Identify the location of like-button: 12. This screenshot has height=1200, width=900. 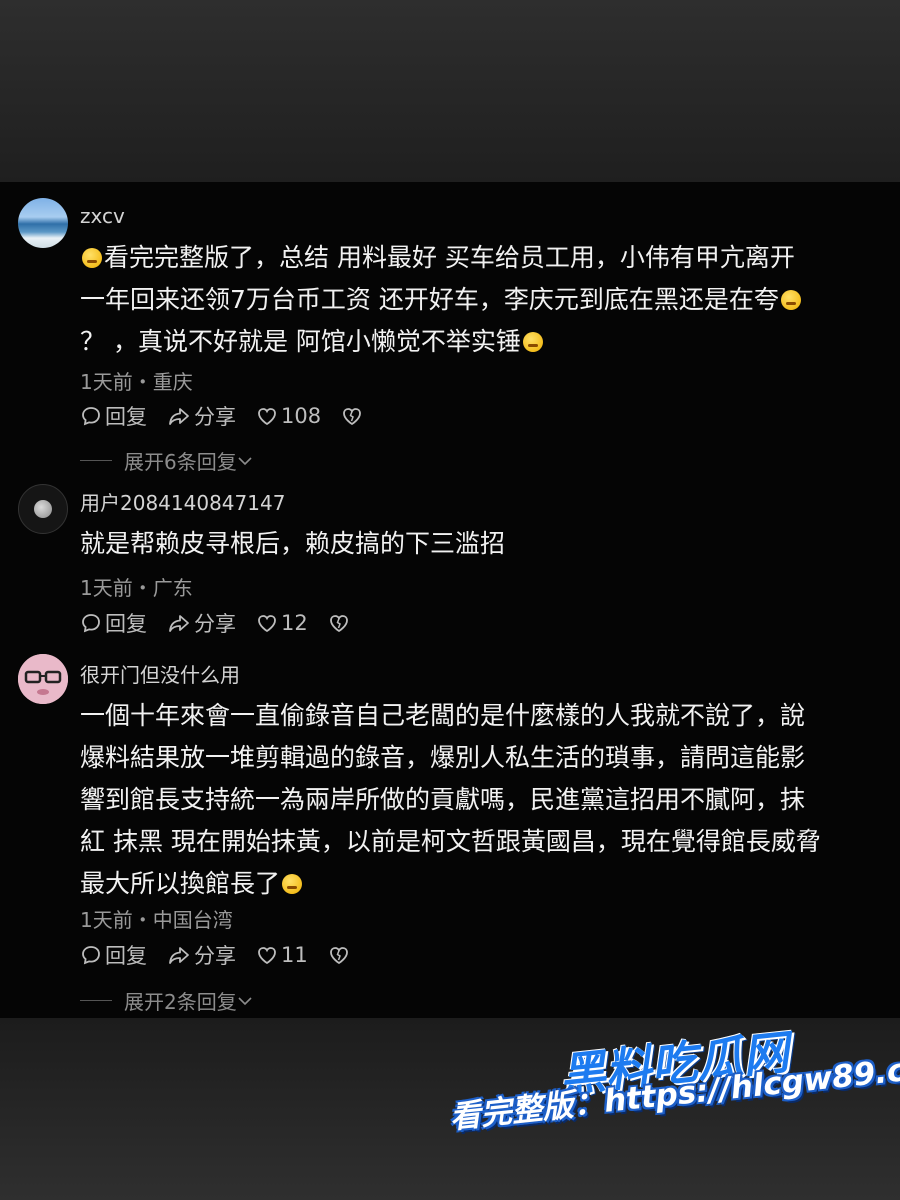
(282, 623).